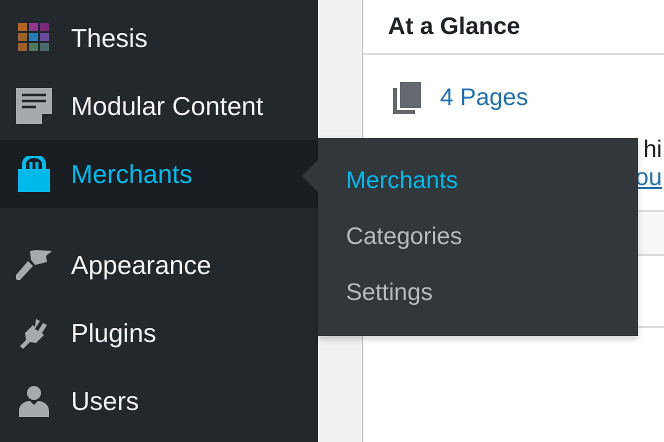  Describe the element at coordinates (34, 38) in the screenshot. I see `grid-icon` at that location.